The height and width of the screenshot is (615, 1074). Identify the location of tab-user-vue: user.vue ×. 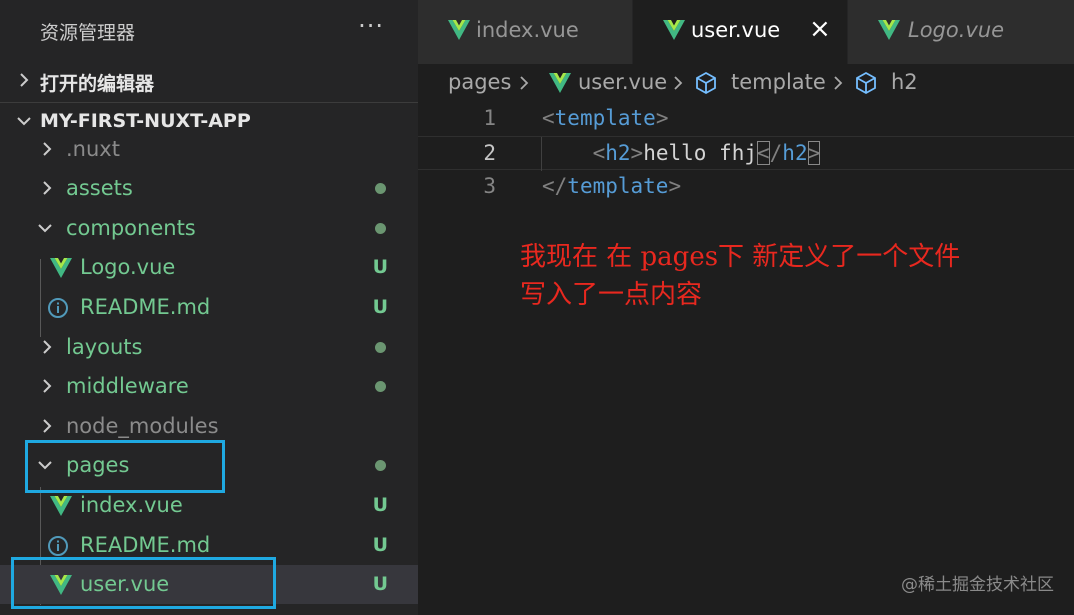
(740, 32).